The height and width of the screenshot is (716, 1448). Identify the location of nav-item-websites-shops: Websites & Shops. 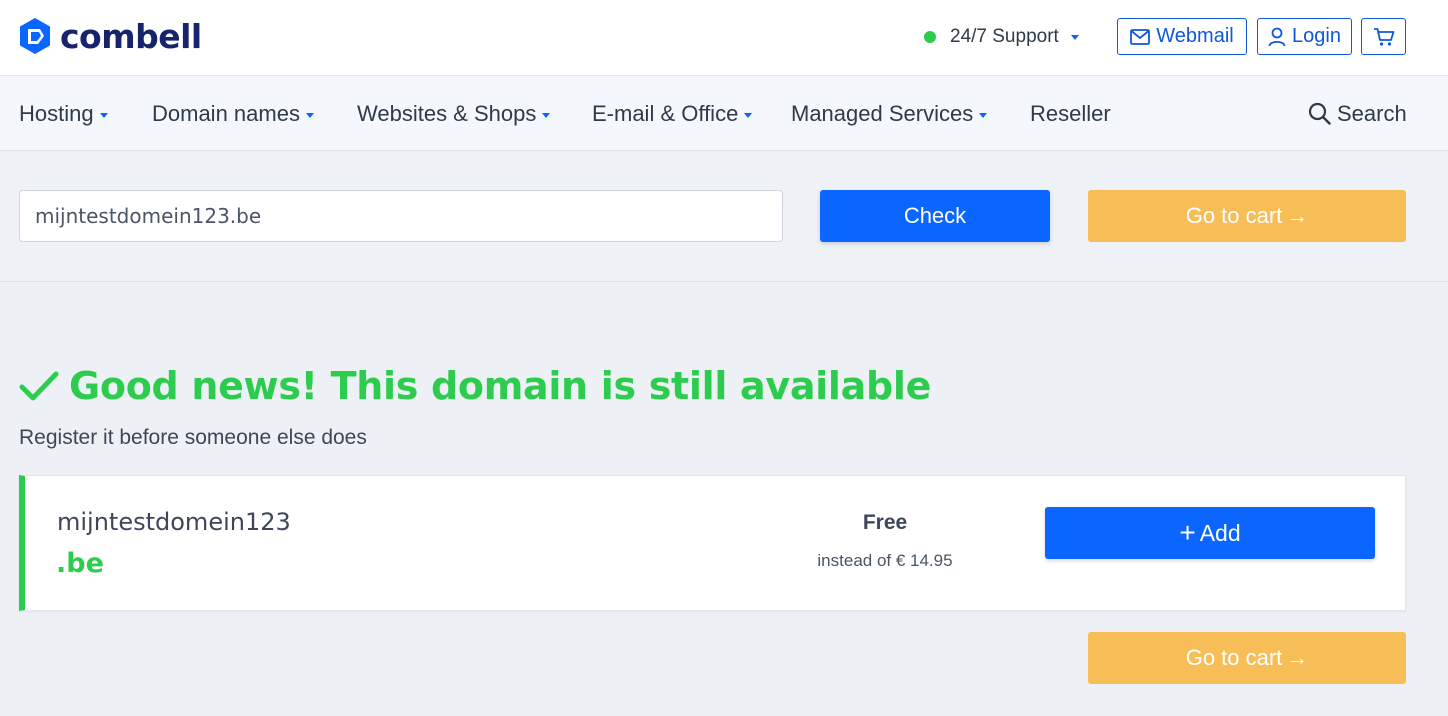
(454, 113).